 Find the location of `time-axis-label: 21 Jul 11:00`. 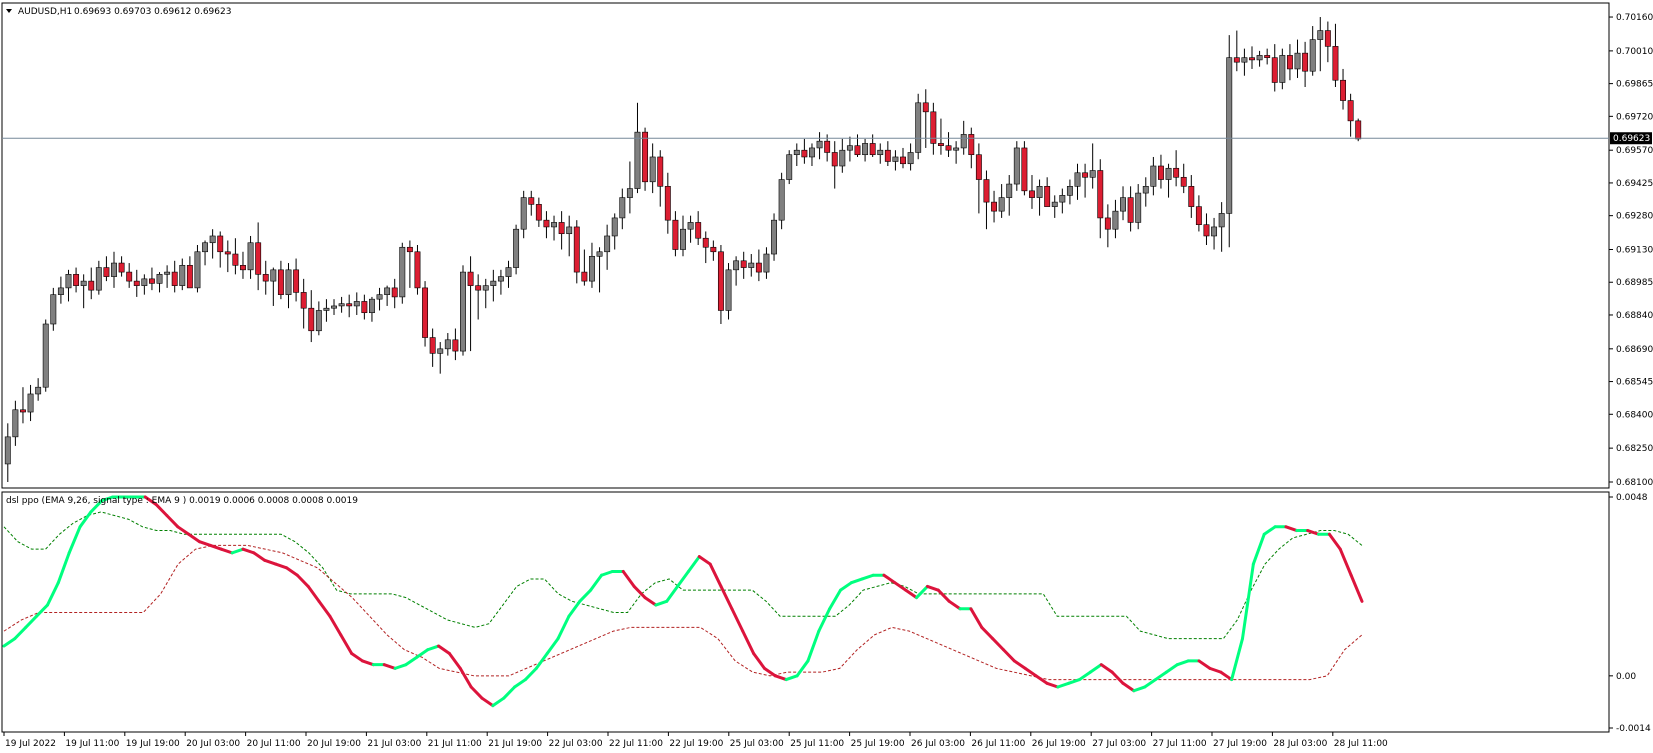

time-axis-label: 21 Jul 11:00 is located at coordinates (455, 744).